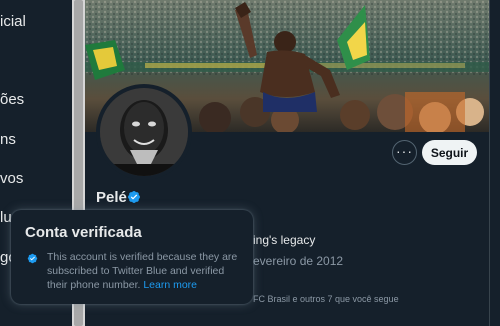  I want to click on nav-item: vos, so click(11, 178).